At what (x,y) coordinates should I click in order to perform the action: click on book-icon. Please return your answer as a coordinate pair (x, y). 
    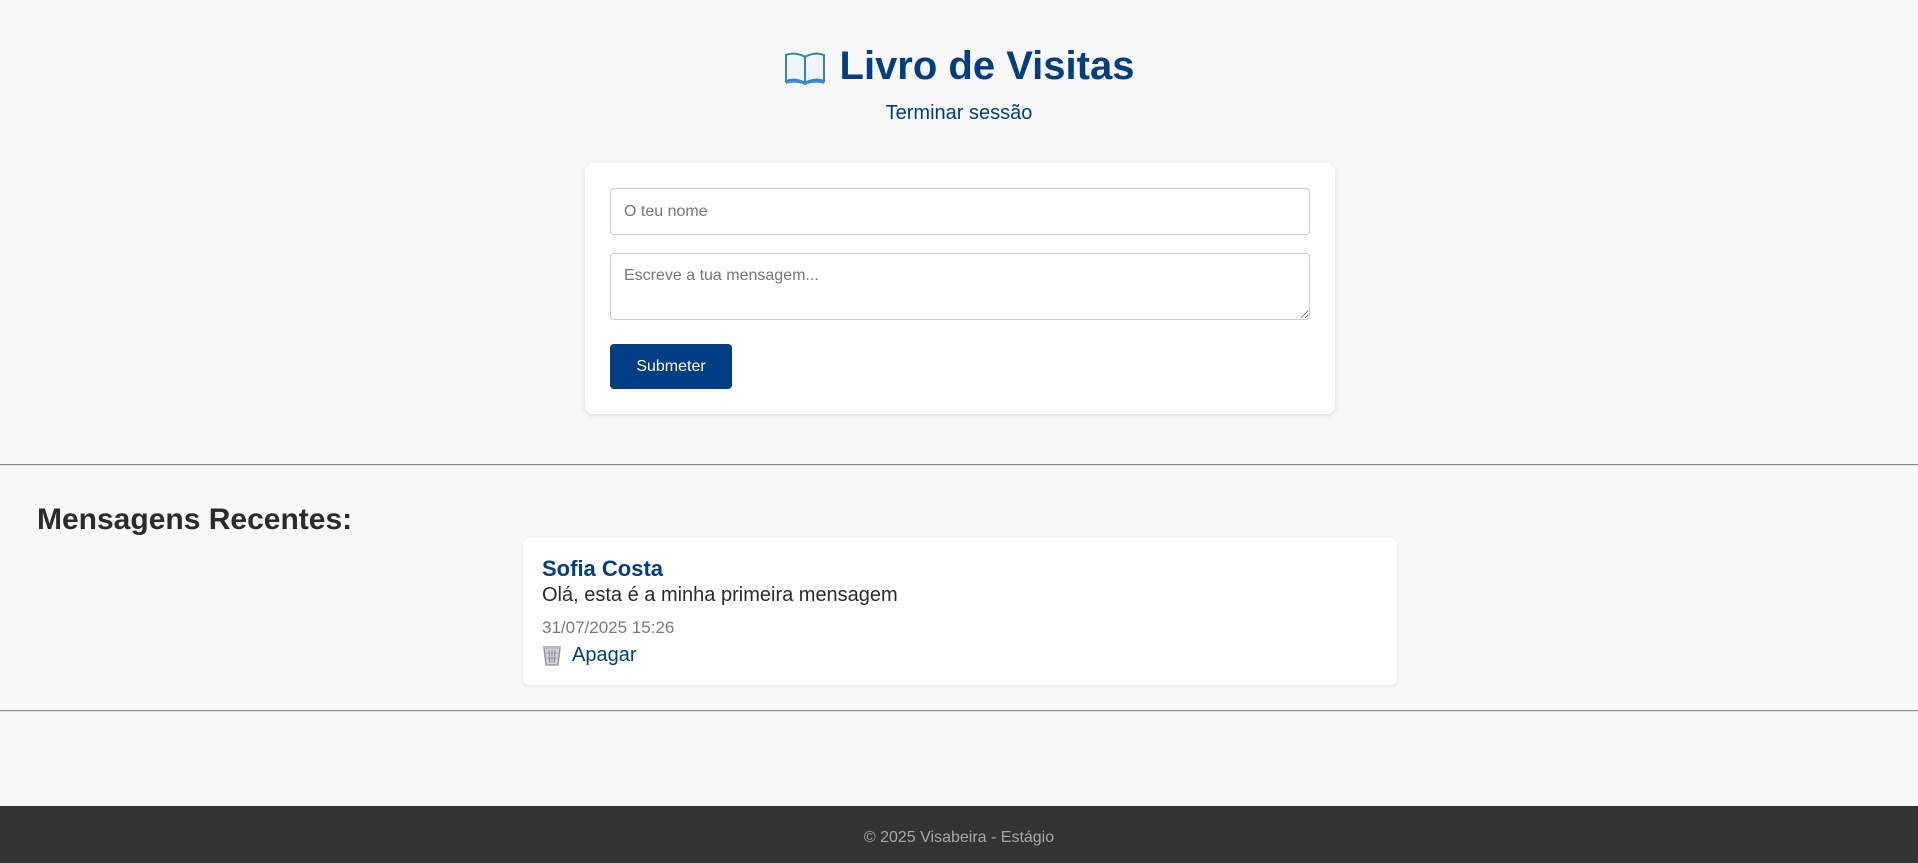
    Looking at the image, I should click on (805, 66).